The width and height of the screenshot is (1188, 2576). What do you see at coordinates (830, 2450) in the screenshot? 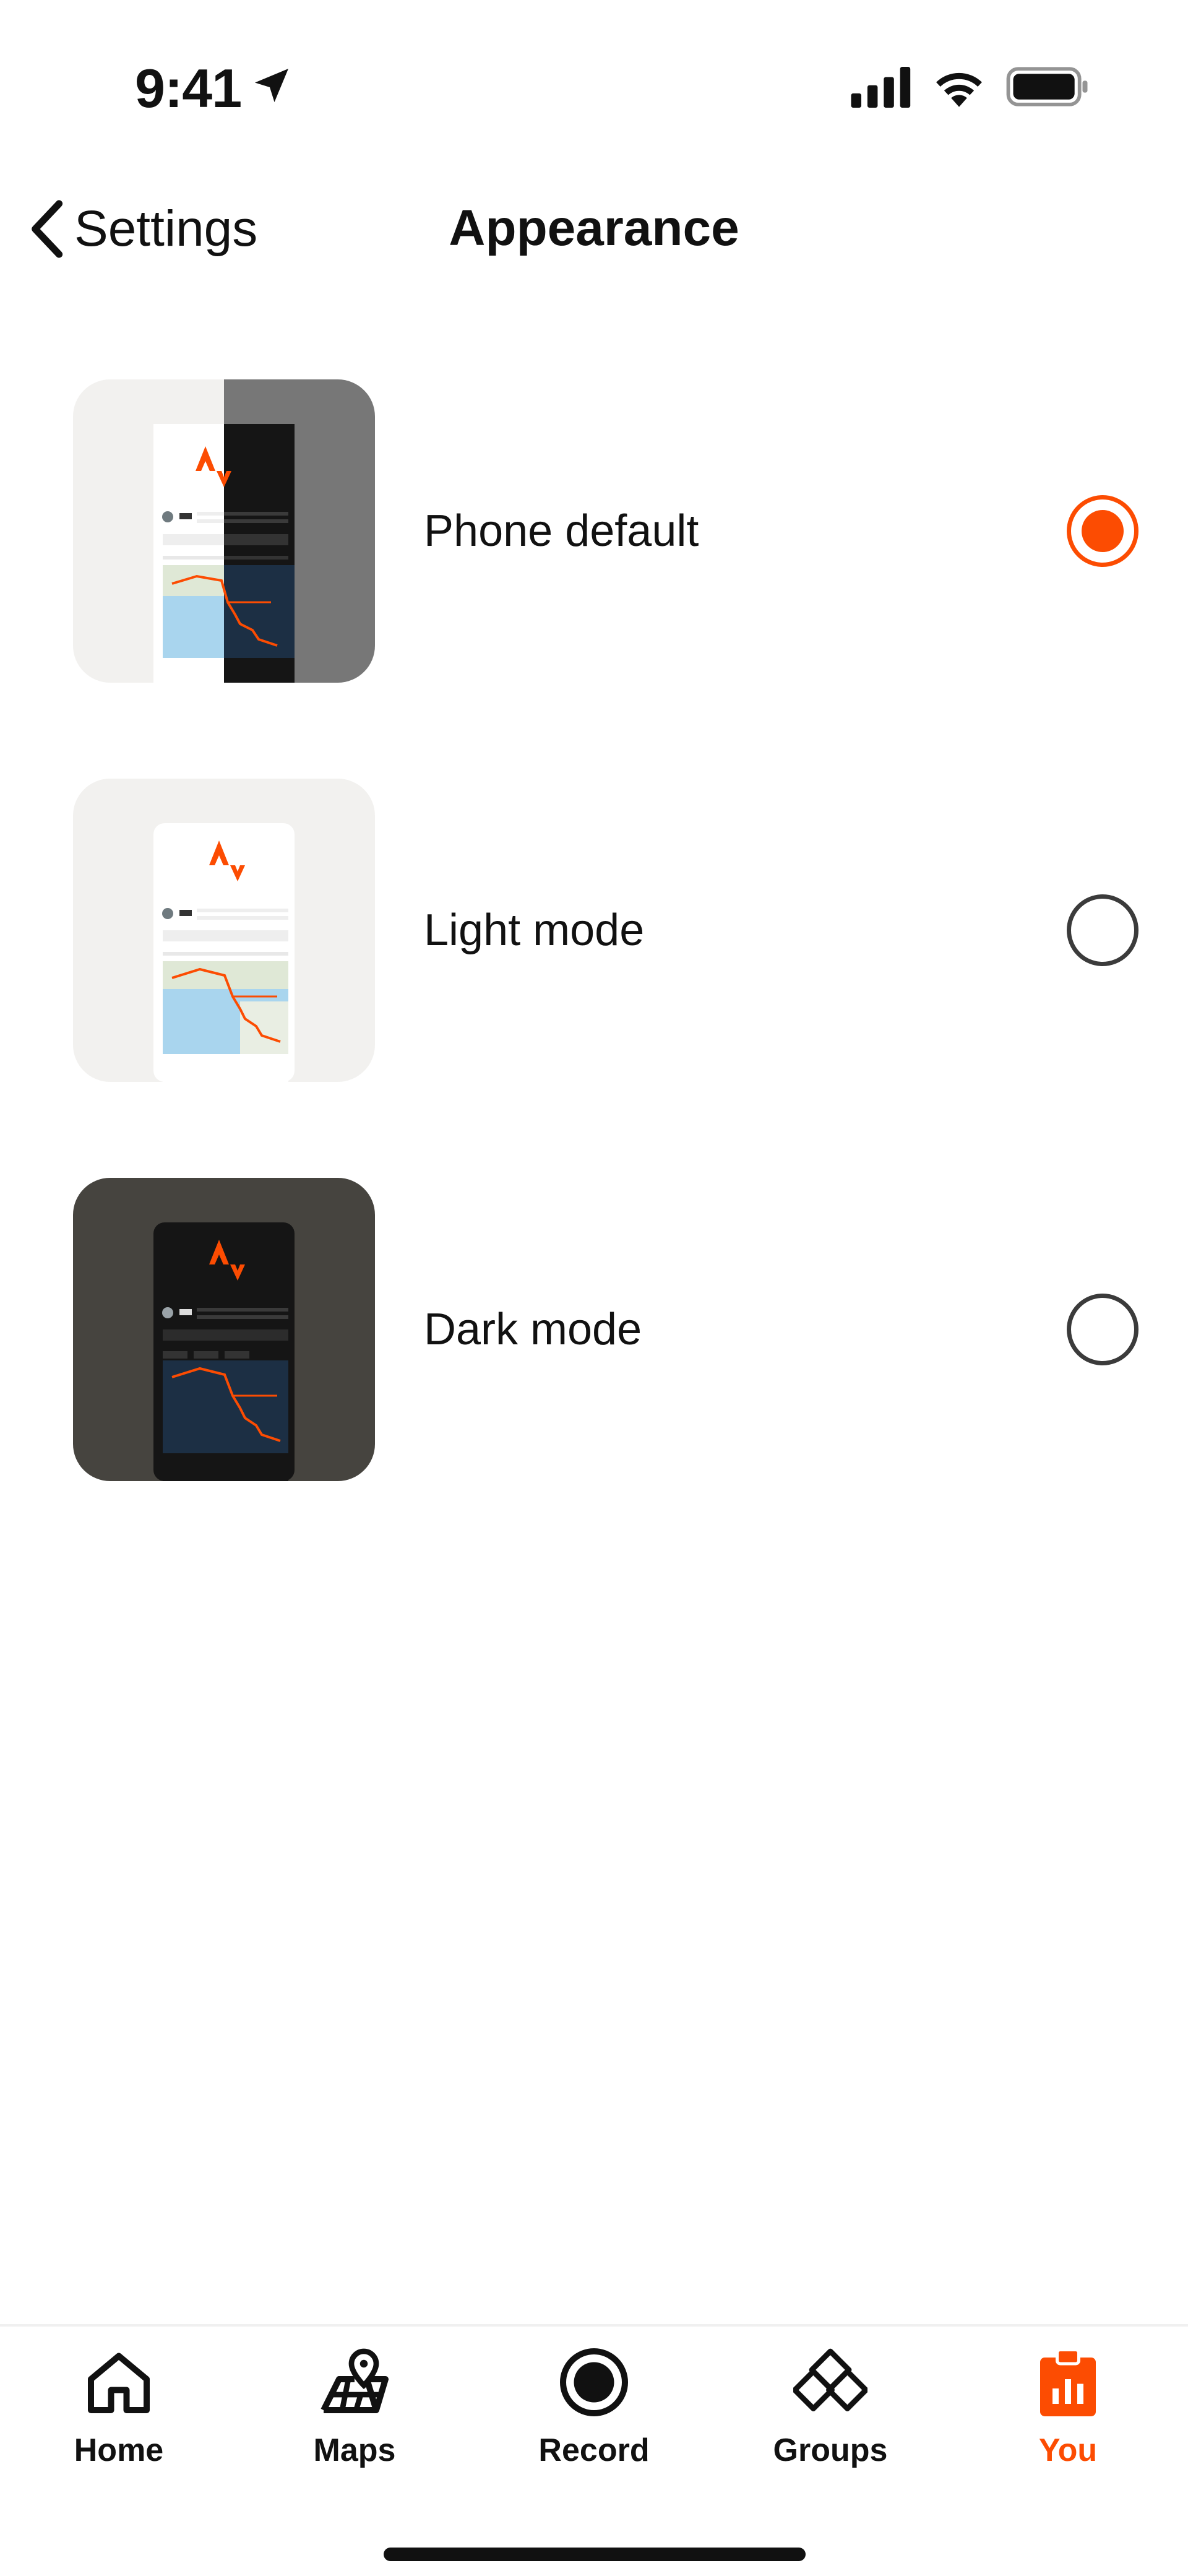
I see `tab-label: Groups` at bounding box center [830, 2450].